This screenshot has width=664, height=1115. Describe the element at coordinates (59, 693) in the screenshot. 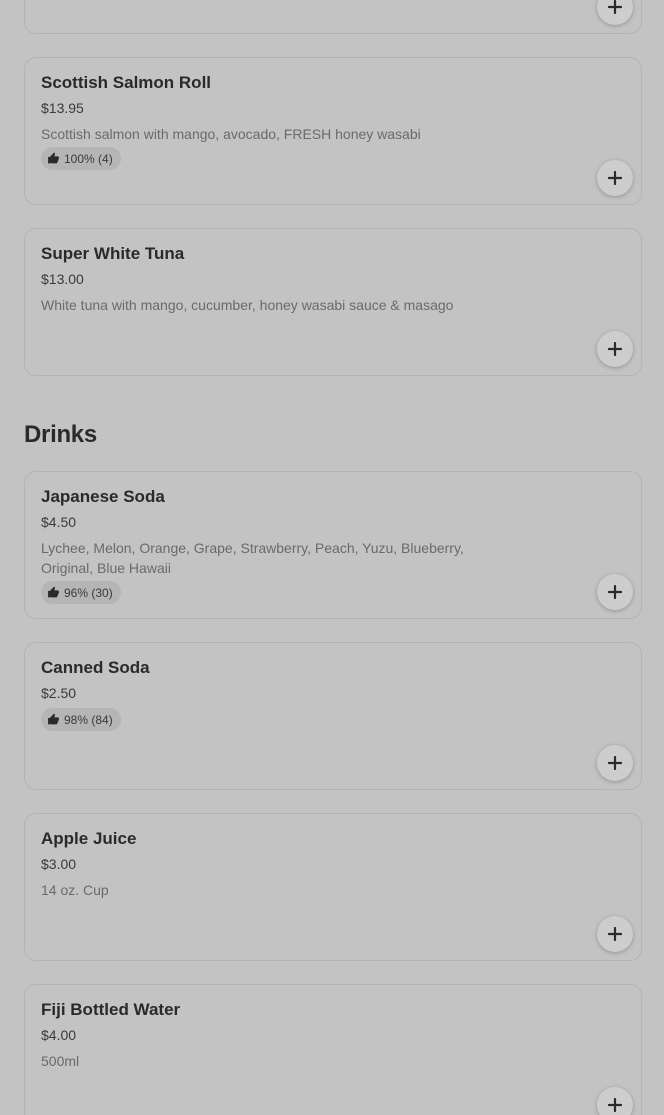

I see `item-price: $2.50` at that location.